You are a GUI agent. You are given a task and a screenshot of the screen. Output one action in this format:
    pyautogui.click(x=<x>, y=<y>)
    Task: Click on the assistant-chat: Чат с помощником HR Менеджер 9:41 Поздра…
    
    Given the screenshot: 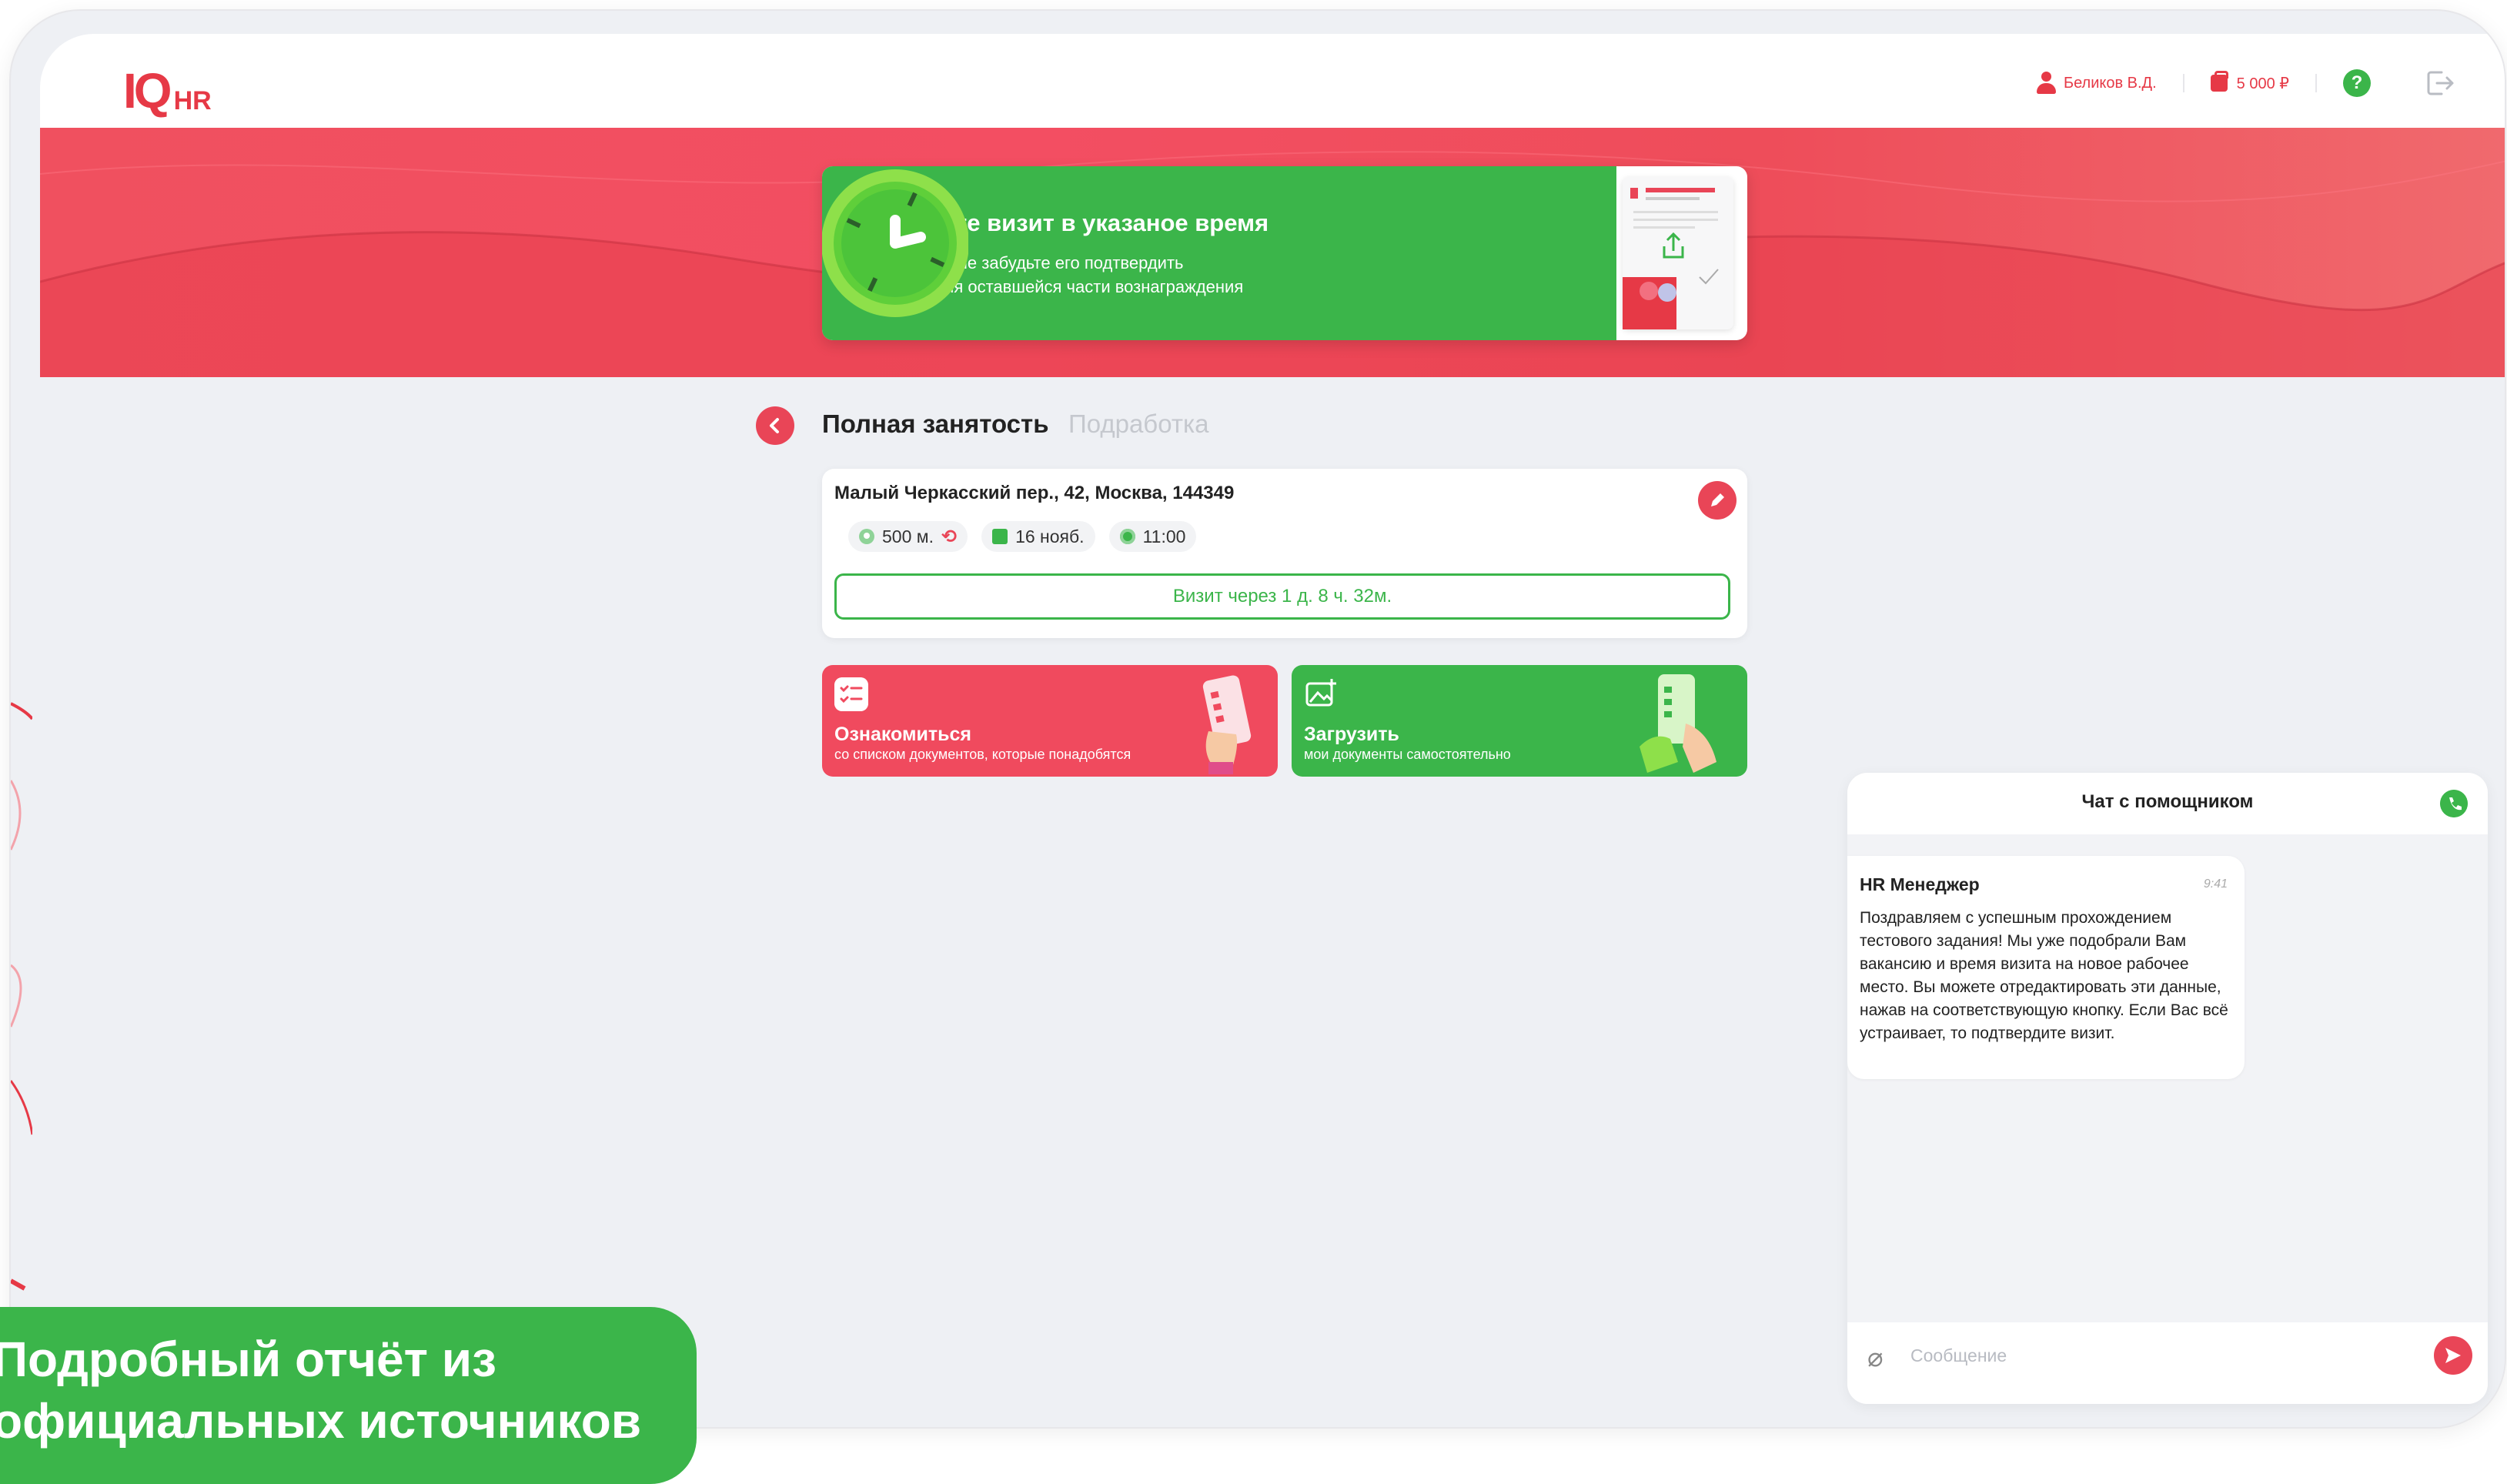 What is the action you would take?
    pyautogui.click(x=2168, y=1088)
    